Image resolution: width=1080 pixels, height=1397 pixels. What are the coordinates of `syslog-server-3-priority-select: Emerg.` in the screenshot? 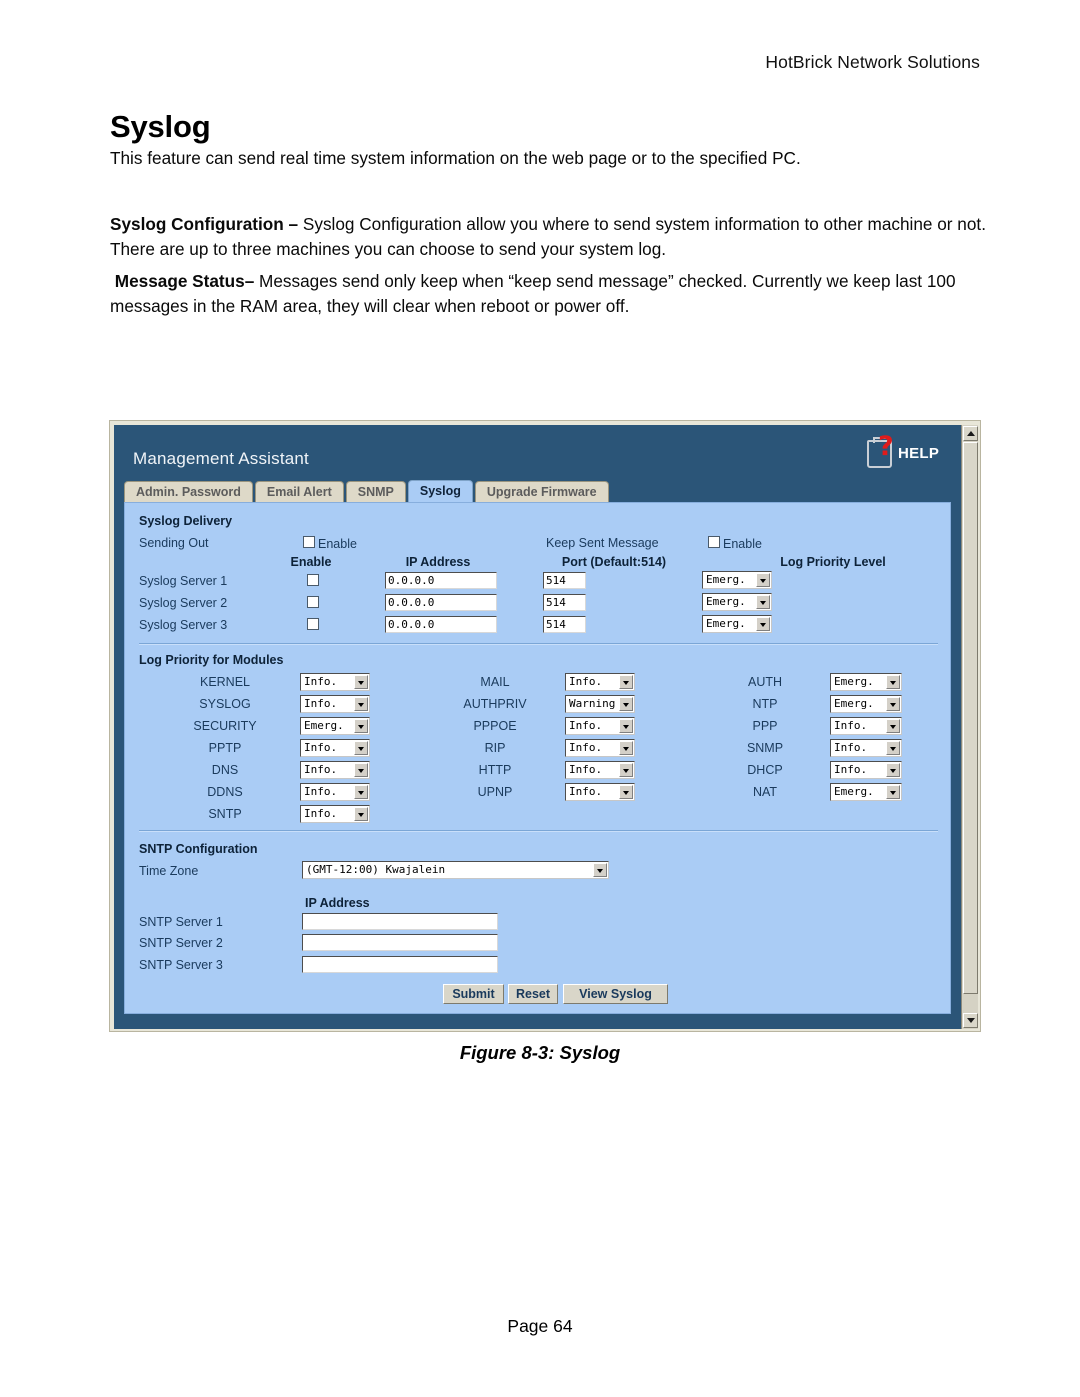 It's located at (737, 624).